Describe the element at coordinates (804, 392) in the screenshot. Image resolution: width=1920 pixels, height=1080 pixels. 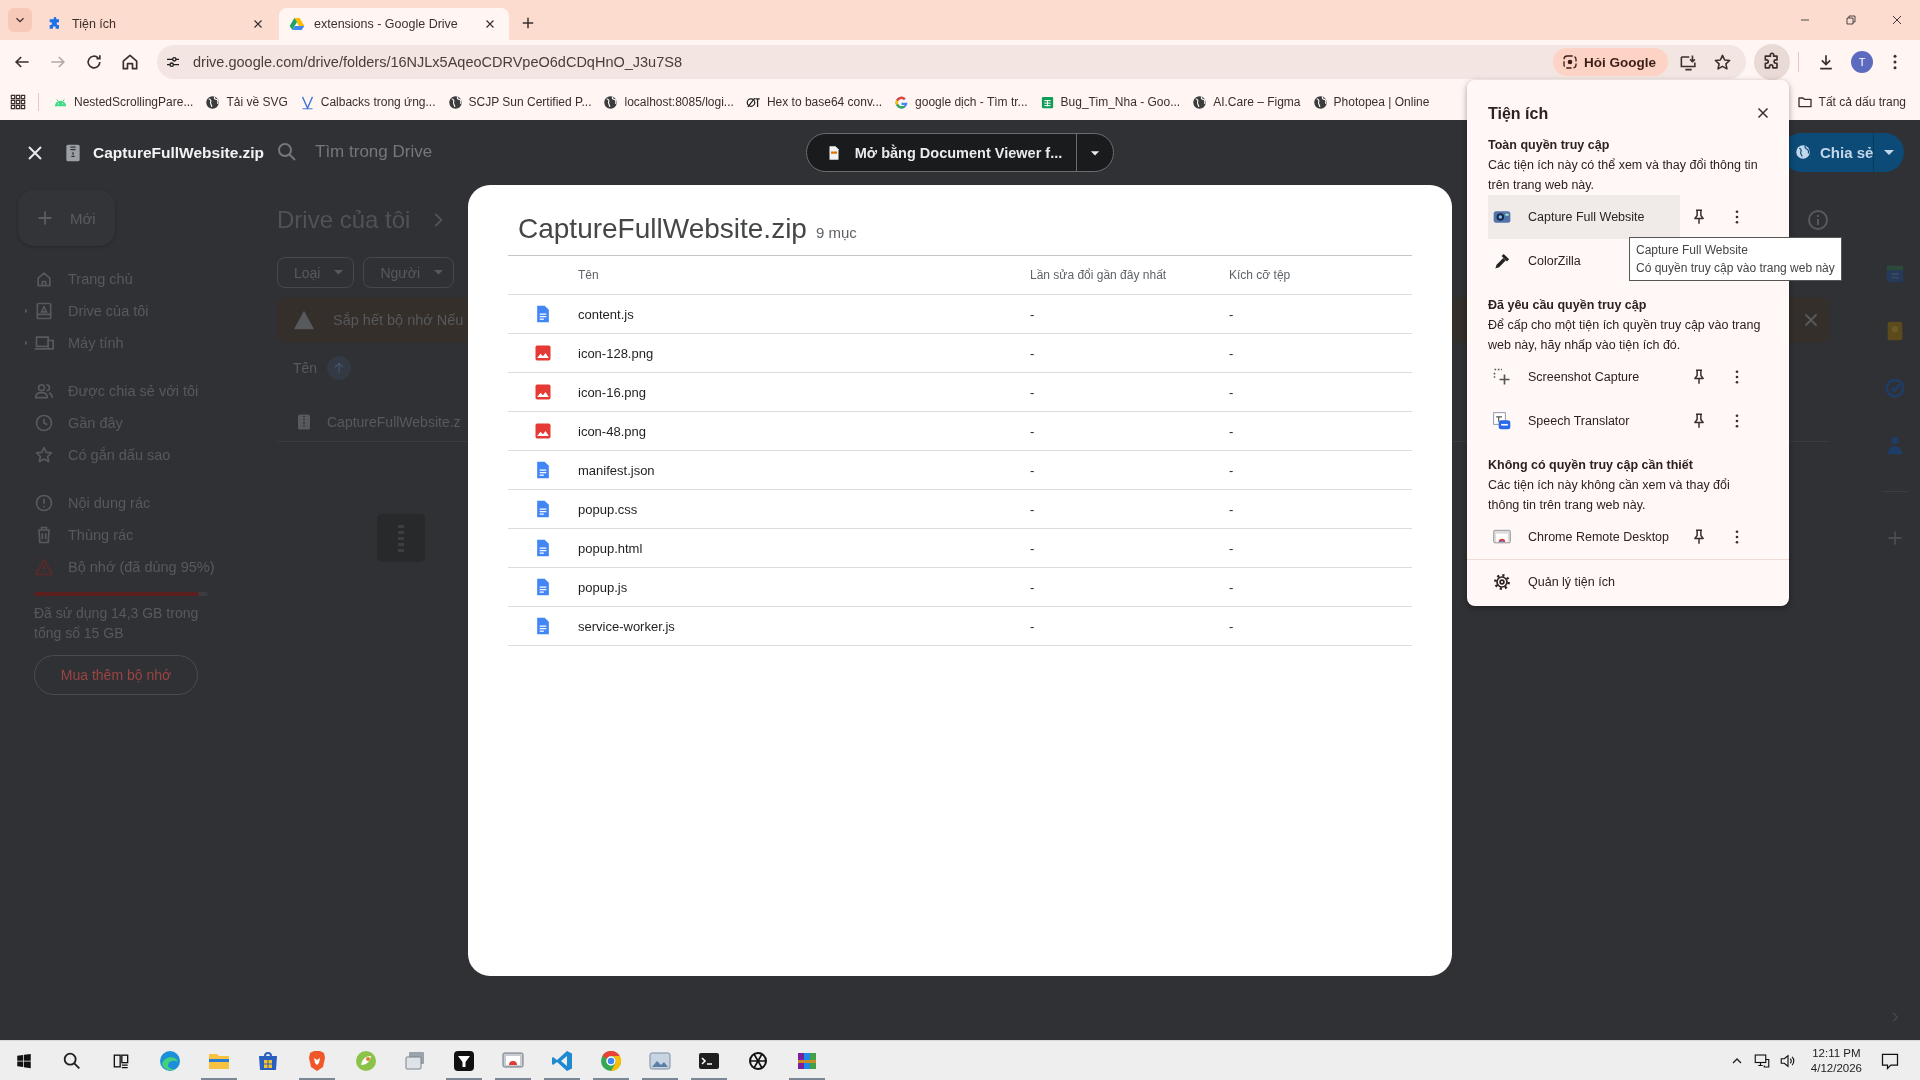
I see `file-name: icon-16.png` at that location.